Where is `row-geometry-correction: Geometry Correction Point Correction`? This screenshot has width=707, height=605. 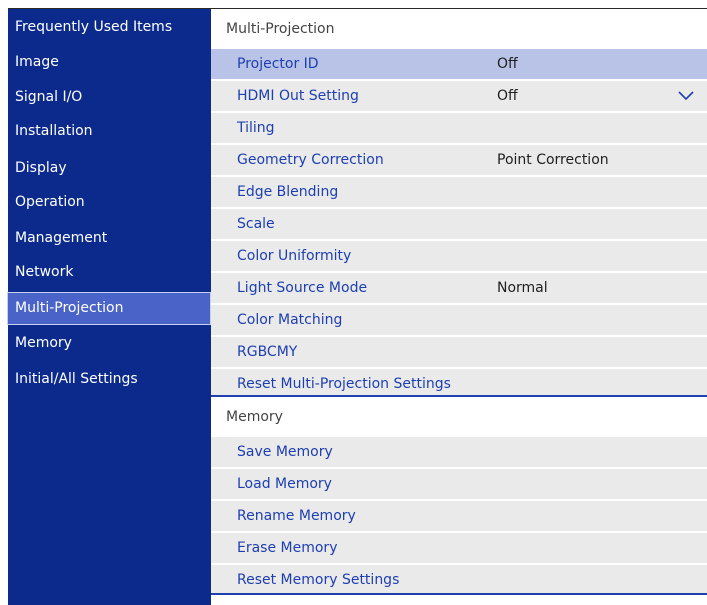
row-geometry-correction: Geometry Correction Point Correction is located at coordinates (459, 160).